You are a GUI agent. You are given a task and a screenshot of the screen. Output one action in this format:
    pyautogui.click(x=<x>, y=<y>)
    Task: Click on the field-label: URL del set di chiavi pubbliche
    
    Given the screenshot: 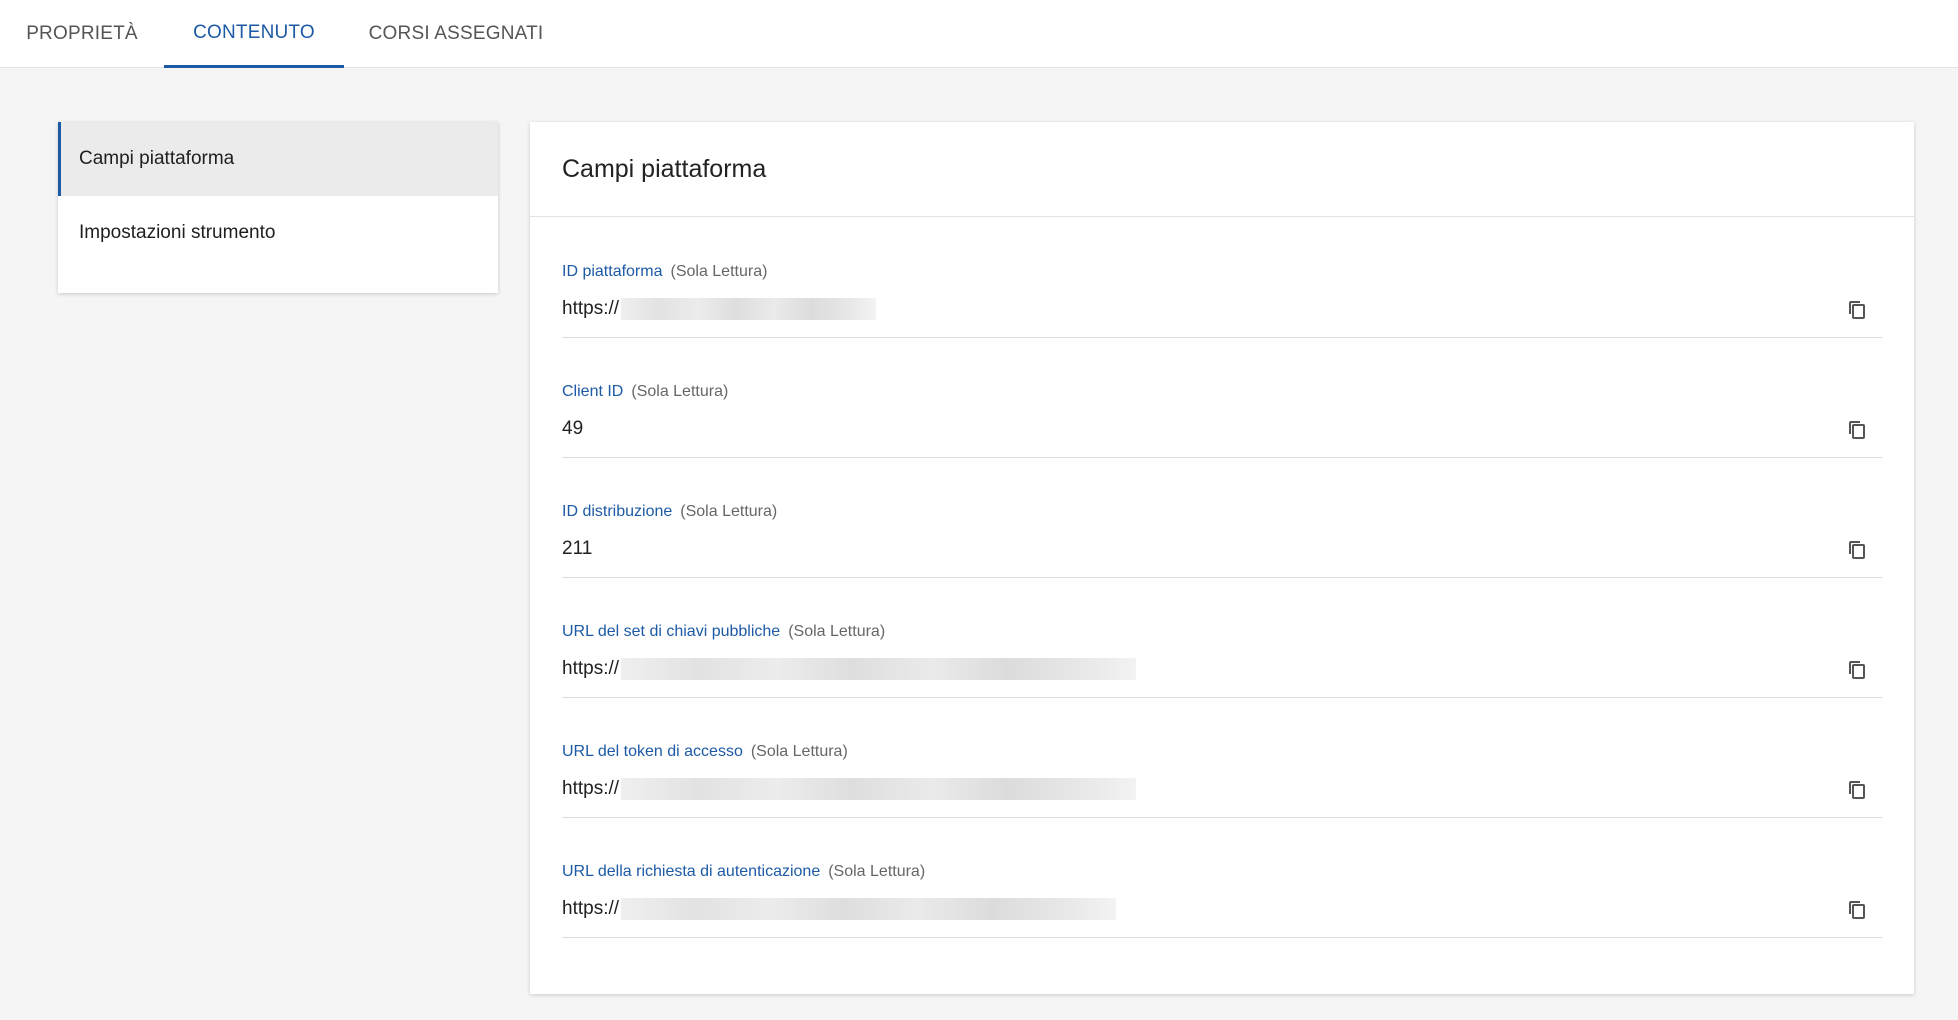 What is the action you would take?
    pyautogui.click(x=671, y=631)
    